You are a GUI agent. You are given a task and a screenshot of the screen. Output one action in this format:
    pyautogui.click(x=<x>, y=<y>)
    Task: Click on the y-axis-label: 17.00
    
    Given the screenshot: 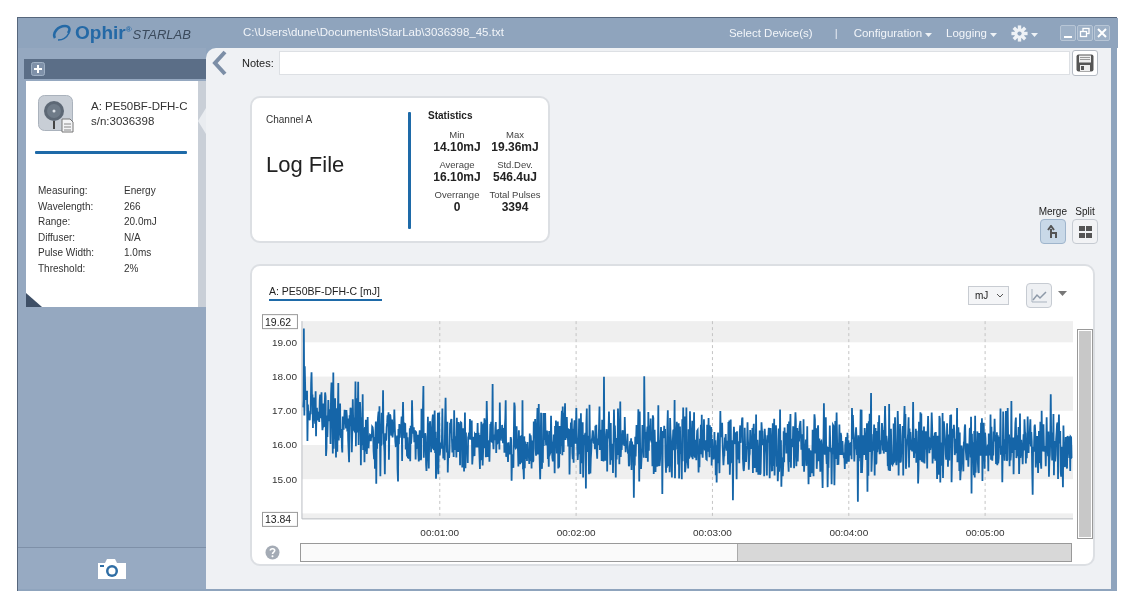 What is the action you would take?
    pyautogui.click(x=284, y=411)
    